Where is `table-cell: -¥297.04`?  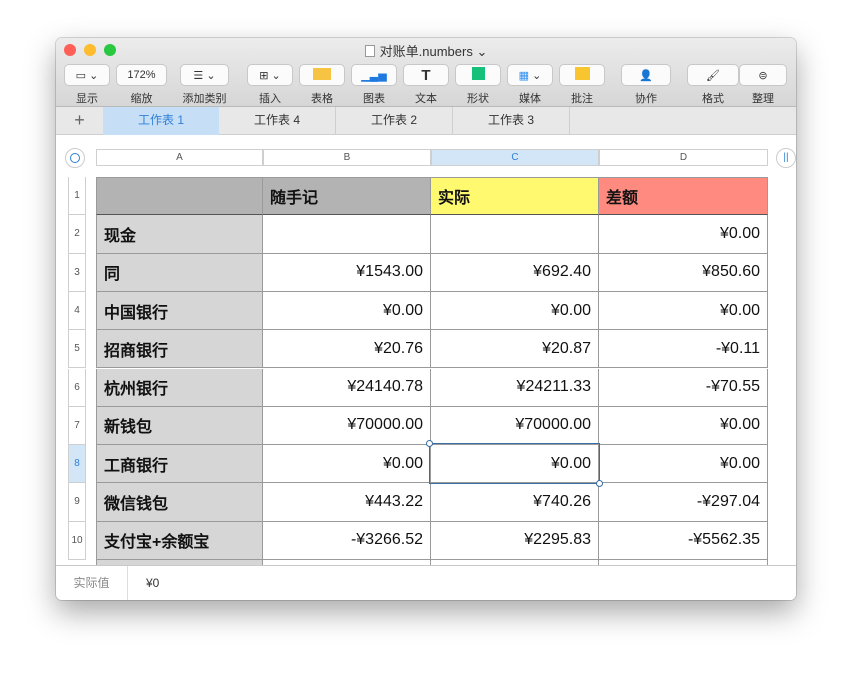 table-cell: -¥297.04 is located at coordinates (683, 502).